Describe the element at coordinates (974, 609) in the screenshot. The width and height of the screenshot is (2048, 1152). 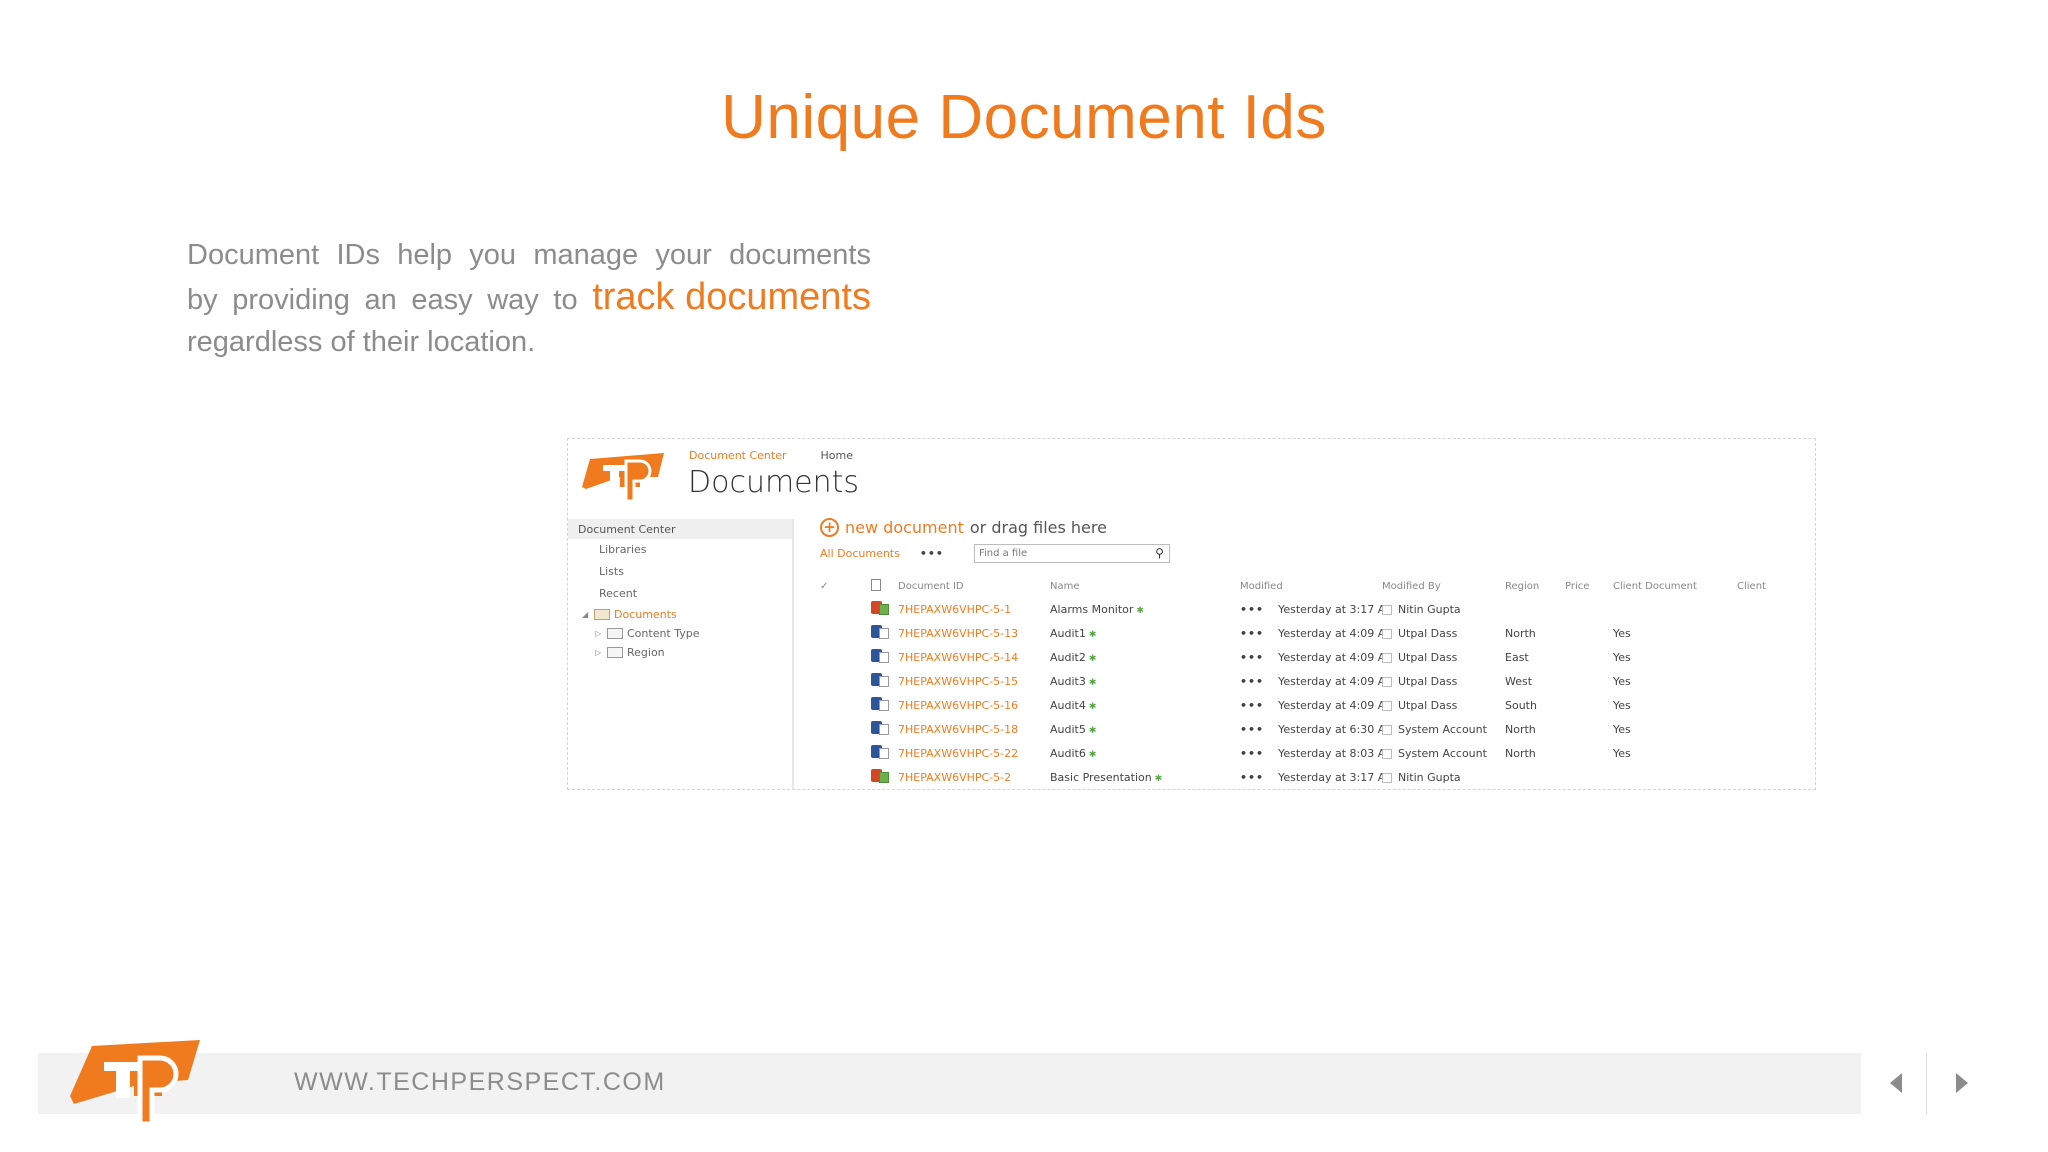
I see `document-id-cell: 7HEPAXW6VHPC-5-1` at that location.